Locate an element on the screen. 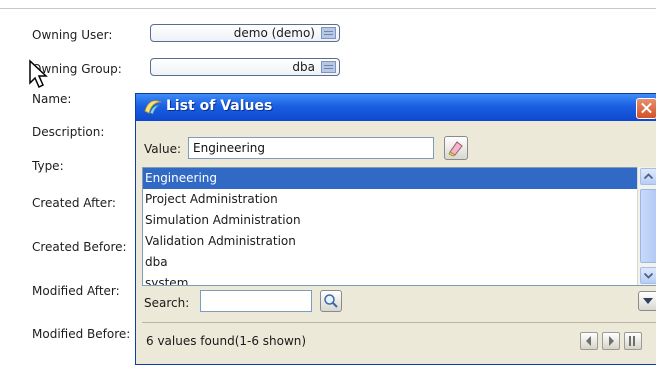  options-dropdown-button is located at coordinates (647, 301).